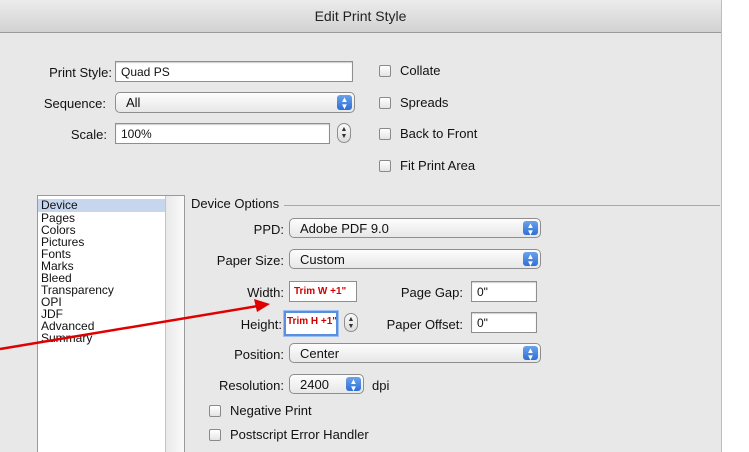 The image size is (749, 452). Describe the element at coordinates (135, 325) in the screenshot. I see `annotation-arrow` at that location.